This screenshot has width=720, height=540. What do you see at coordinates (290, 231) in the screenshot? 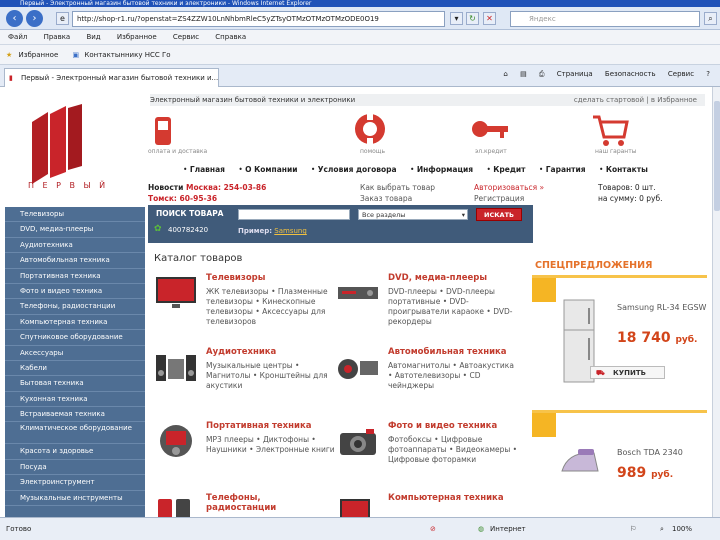
I see `example-link: Samsung` at bounding box center [290, 231].